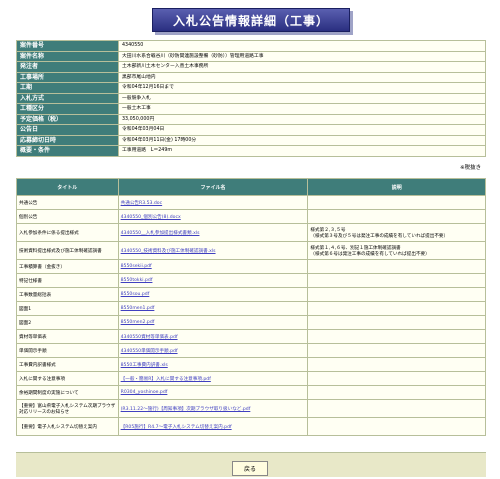  Describe the element at coordinates (213, 202) in the screenshot. I see `doc-file-link: 共通公告R3.53.doc` at that location.